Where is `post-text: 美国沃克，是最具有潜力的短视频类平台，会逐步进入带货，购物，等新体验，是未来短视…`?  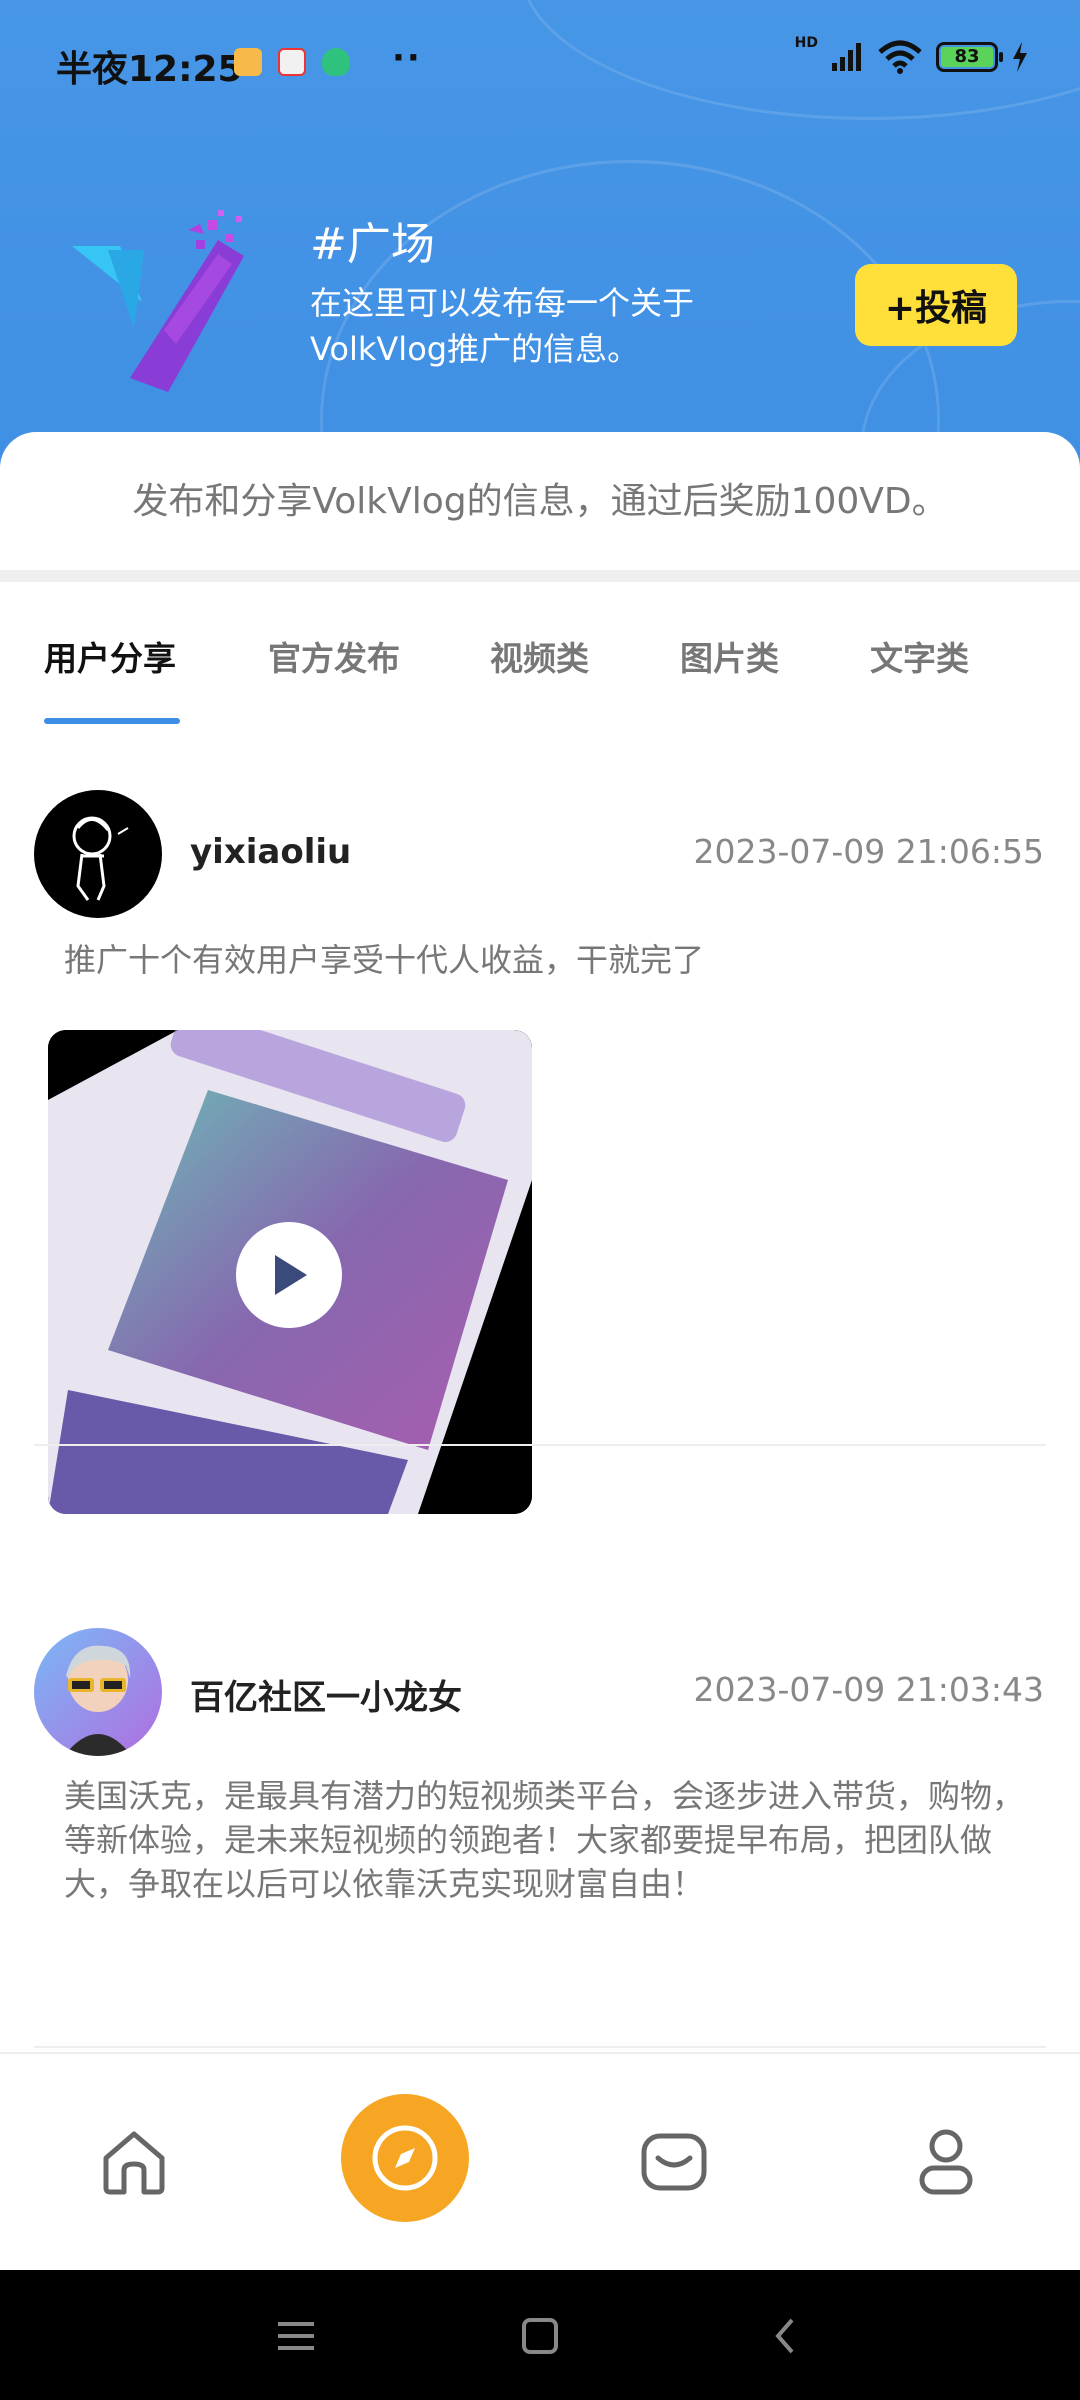
post-text: 美国沃克，是最具有潜力的短视频类平台，会逐步进入带货，购物，等新体验，是未来短视… is located at coordinates (544, 1840).